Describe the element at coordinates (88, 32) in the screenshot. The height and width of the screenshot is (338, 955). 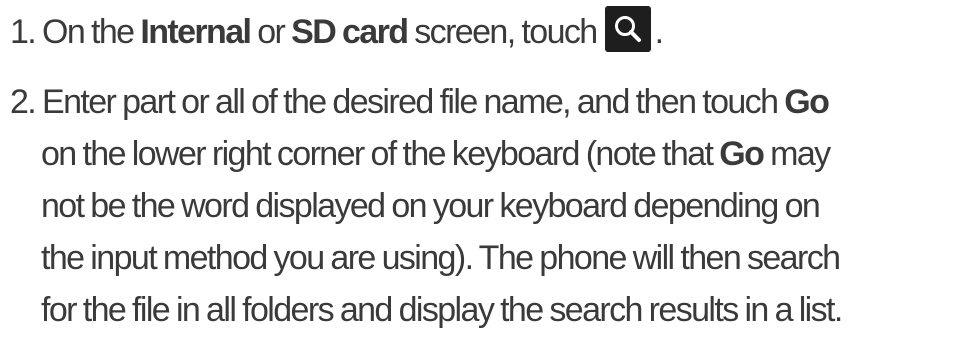
I see `step-1-text: On the` at that location.